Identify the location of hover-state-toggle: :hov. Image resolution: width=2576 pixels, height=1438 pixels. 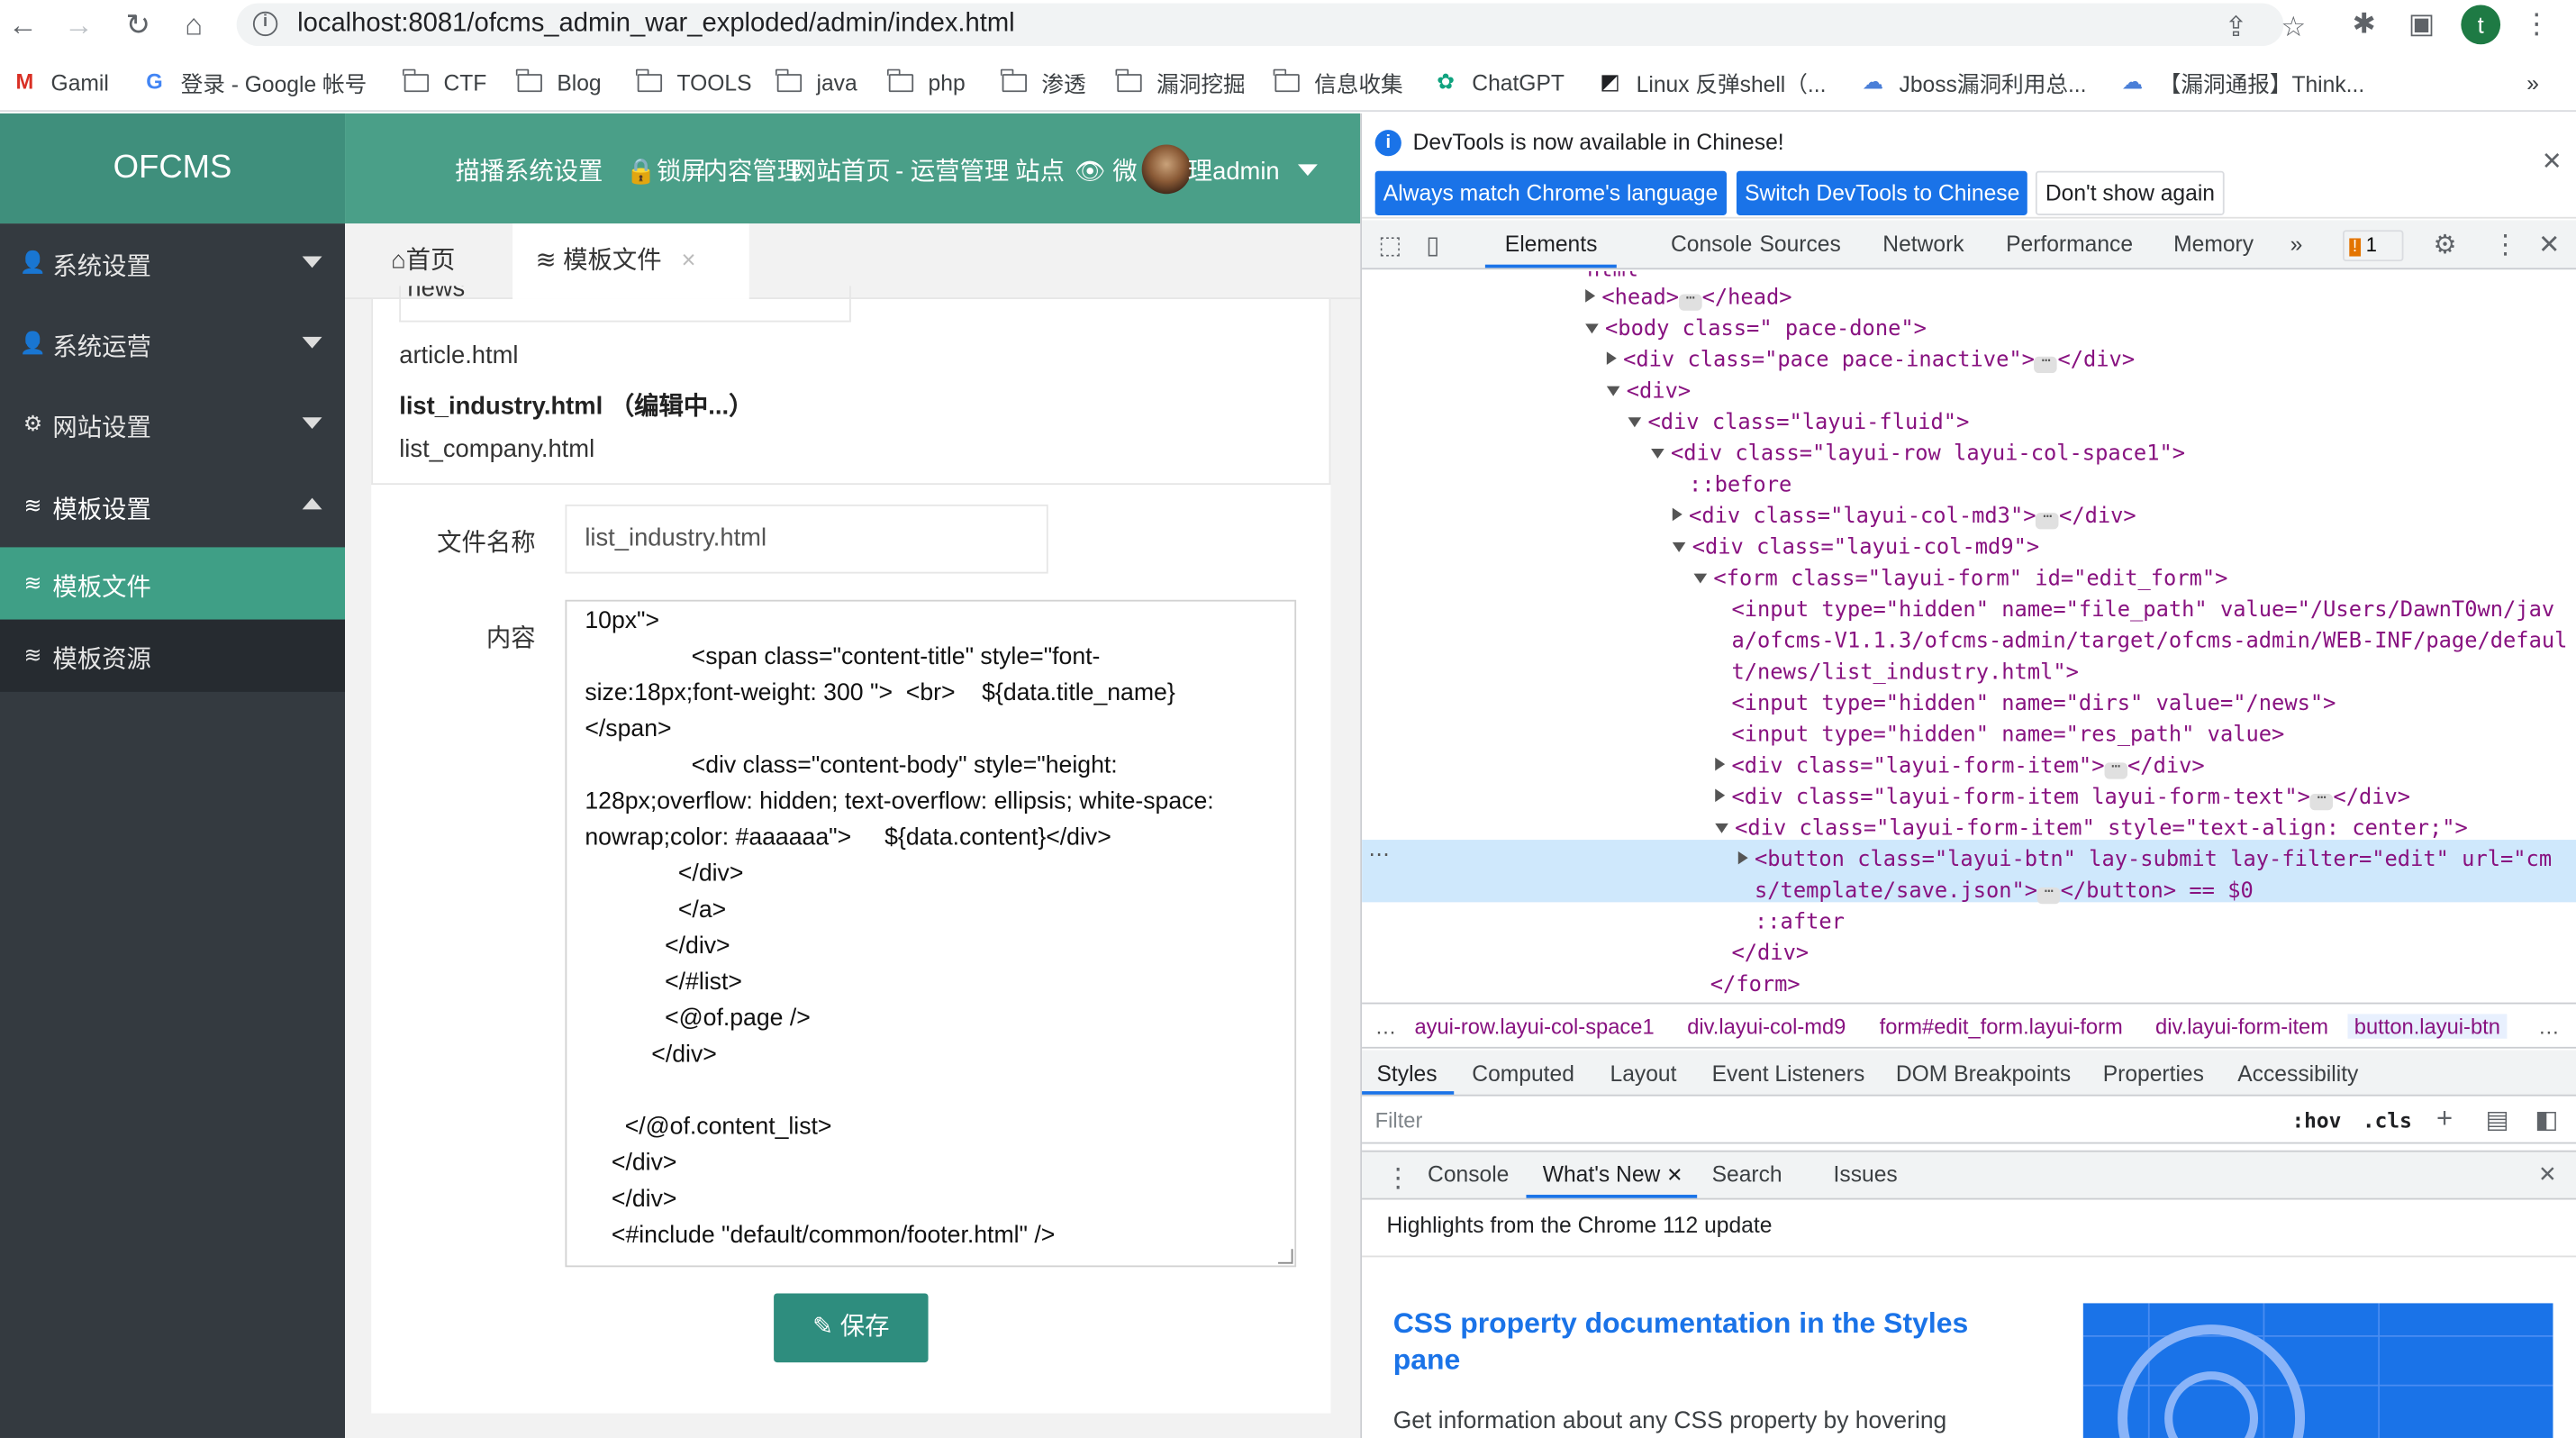
(2316, 1119).